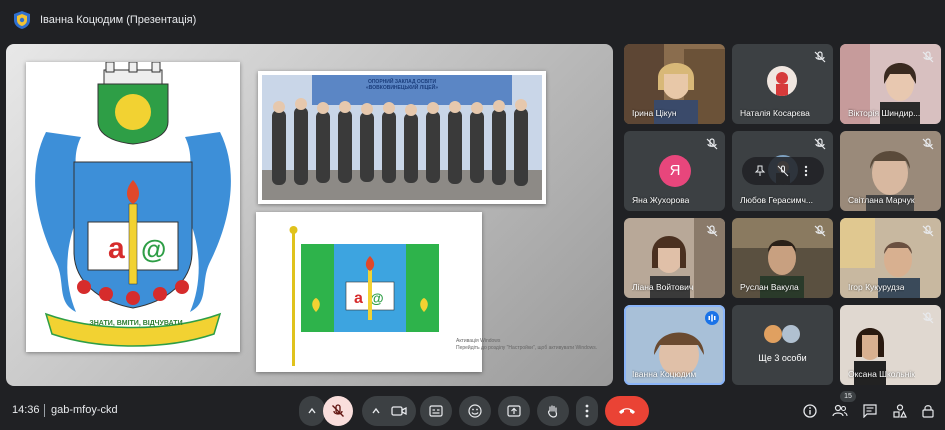  Describe the element at coordinates (876, 287) in the screenshot. I see `participant-name: Ігор Кукурудза` at that location.